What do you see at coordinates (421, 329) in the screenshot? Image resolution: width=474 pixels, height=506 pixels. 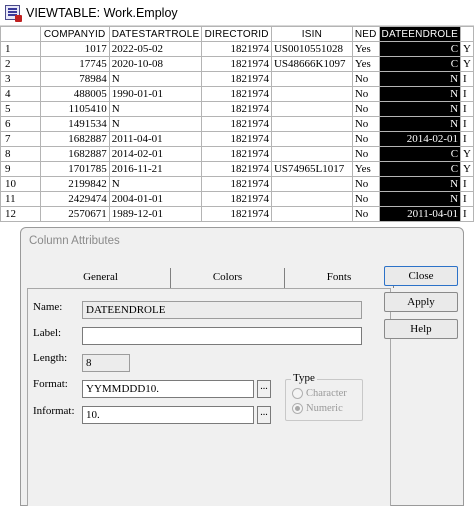 I see `help-button: Help` at bounding box center [421, 329].